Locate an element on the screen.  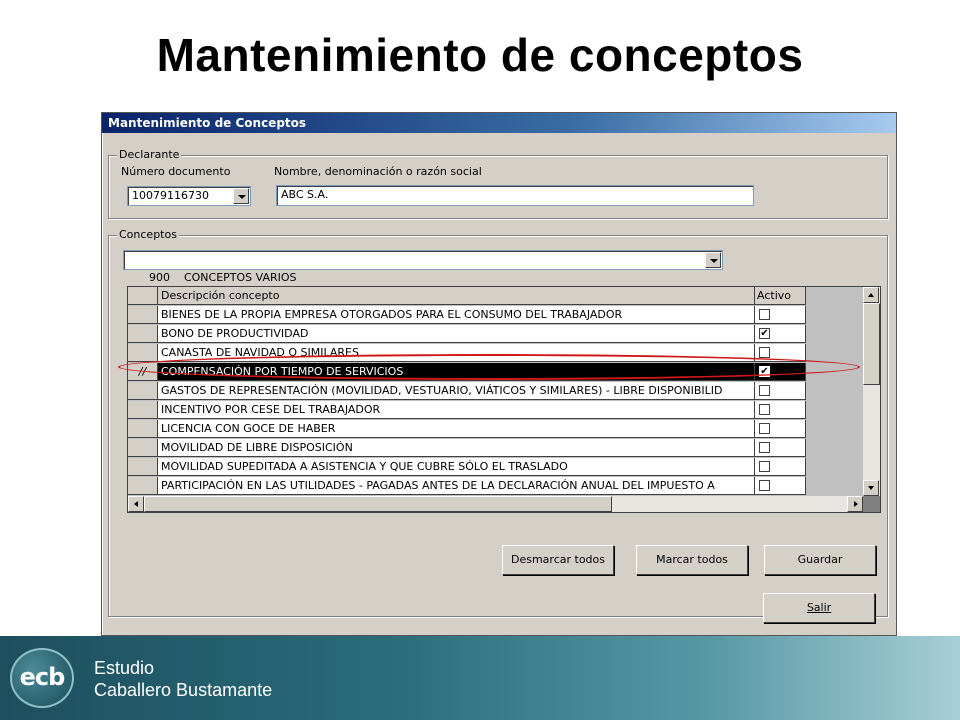
grid-vertical-scrollbar is located at coordinates (871, 391).